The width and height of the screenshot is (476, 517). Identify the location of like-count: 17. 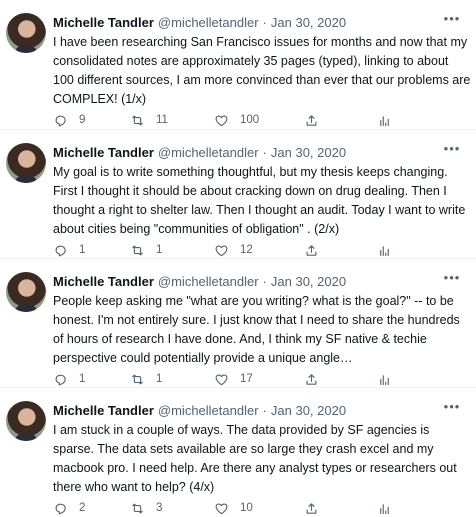
(246, 379).